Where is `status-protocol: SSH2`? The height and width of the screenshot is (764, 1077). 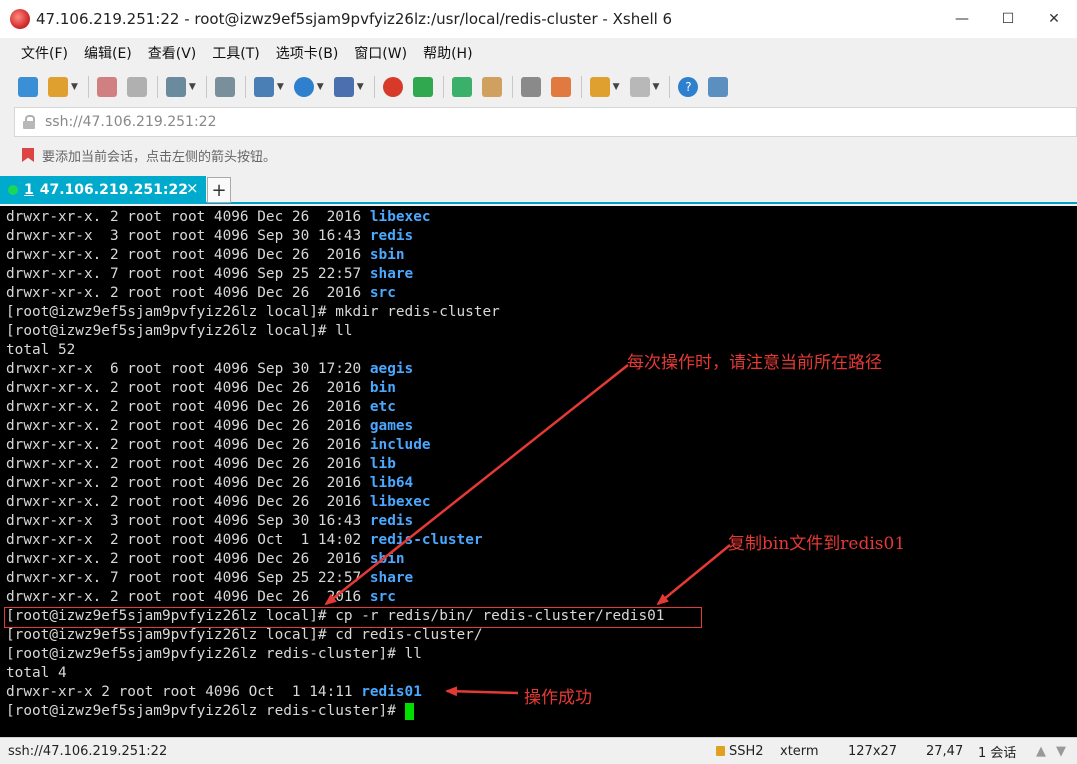
status-protocol: SSH2 is located at coordinates (740, 751).